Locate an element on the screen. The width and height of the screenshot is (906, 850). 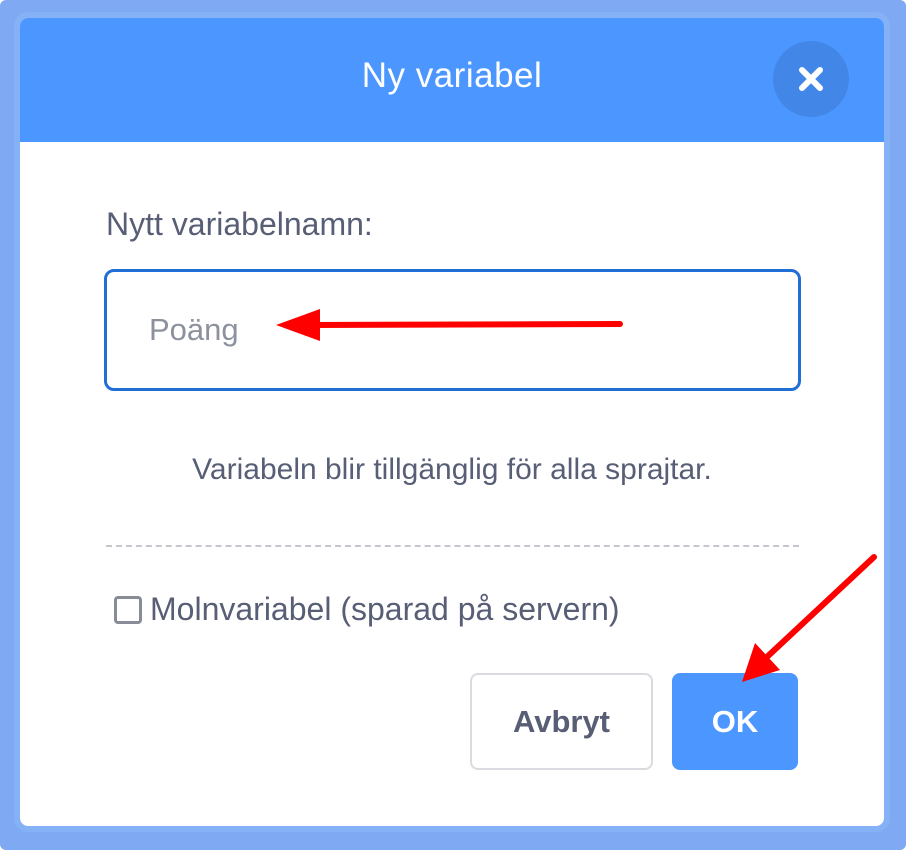
cloud-variable-label: Molnvariabel (sparad på servern) is located at coordinates (385, 609).